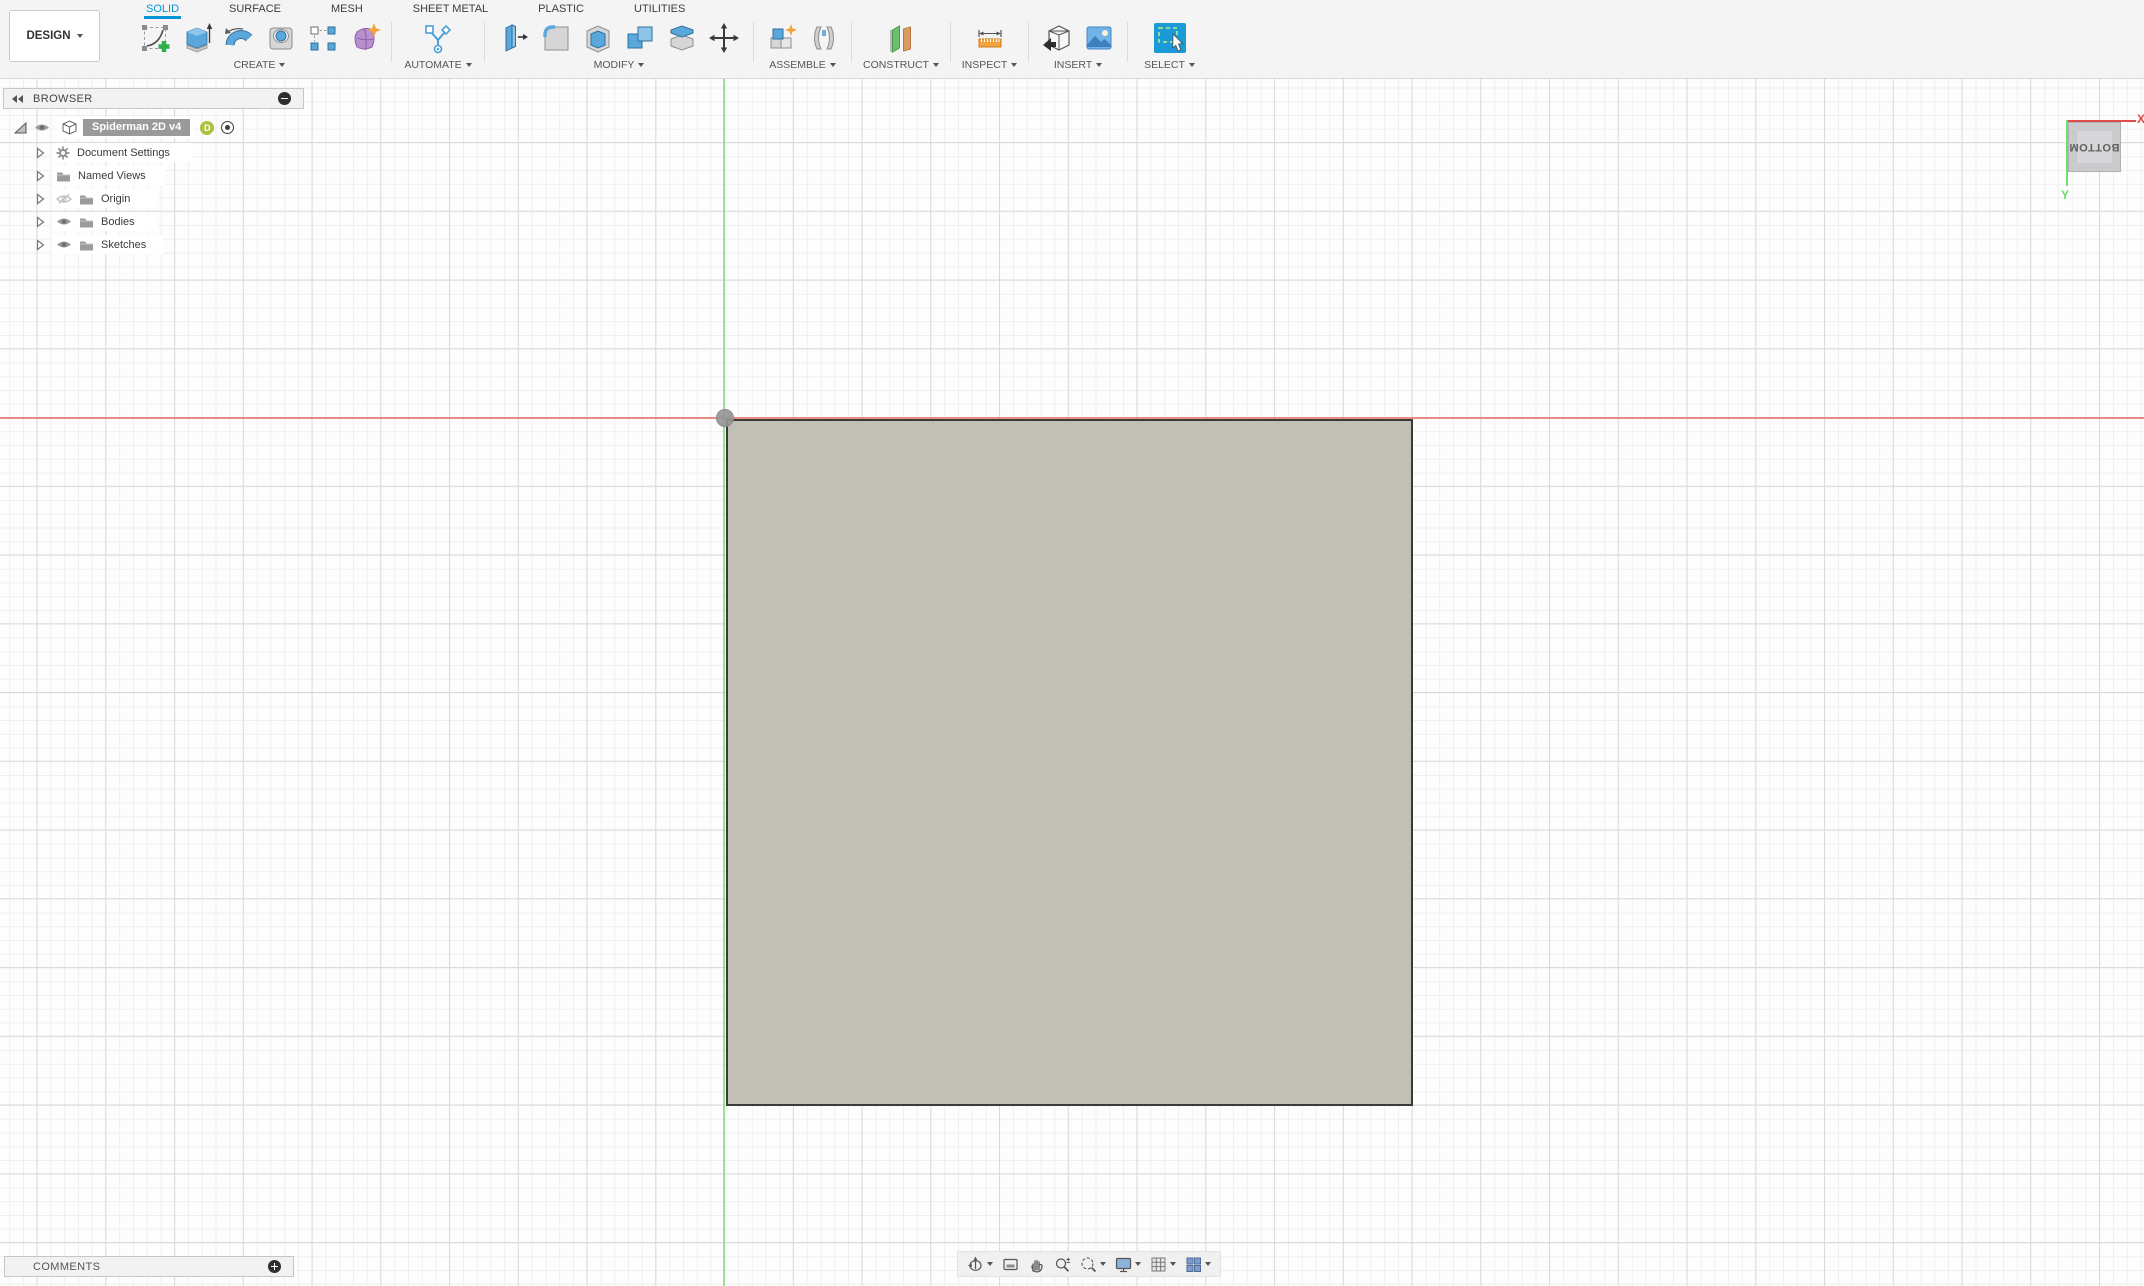 Image resolution: width=2144 pixels, height=1286 pixels. Describe the element at coordinates (802, 65) in the screenshot. I see `assemble-group-label: ASSEMBLE` at that location.